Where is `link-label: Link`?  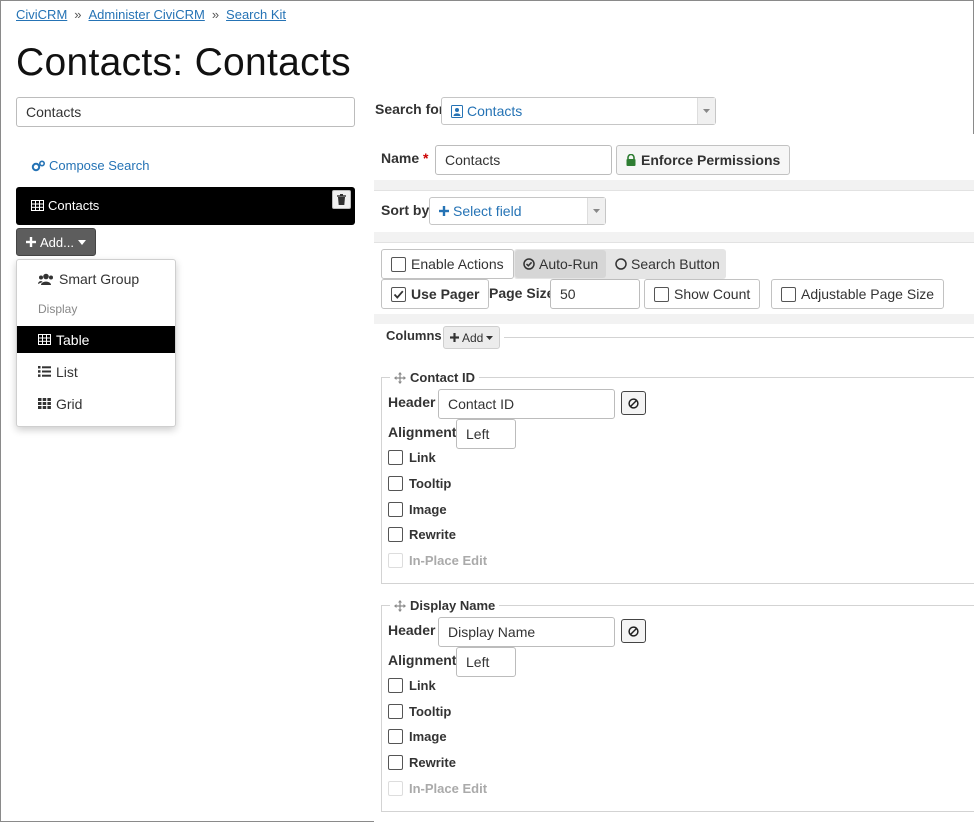
link-label: Link is located at coordinates (422, 685).